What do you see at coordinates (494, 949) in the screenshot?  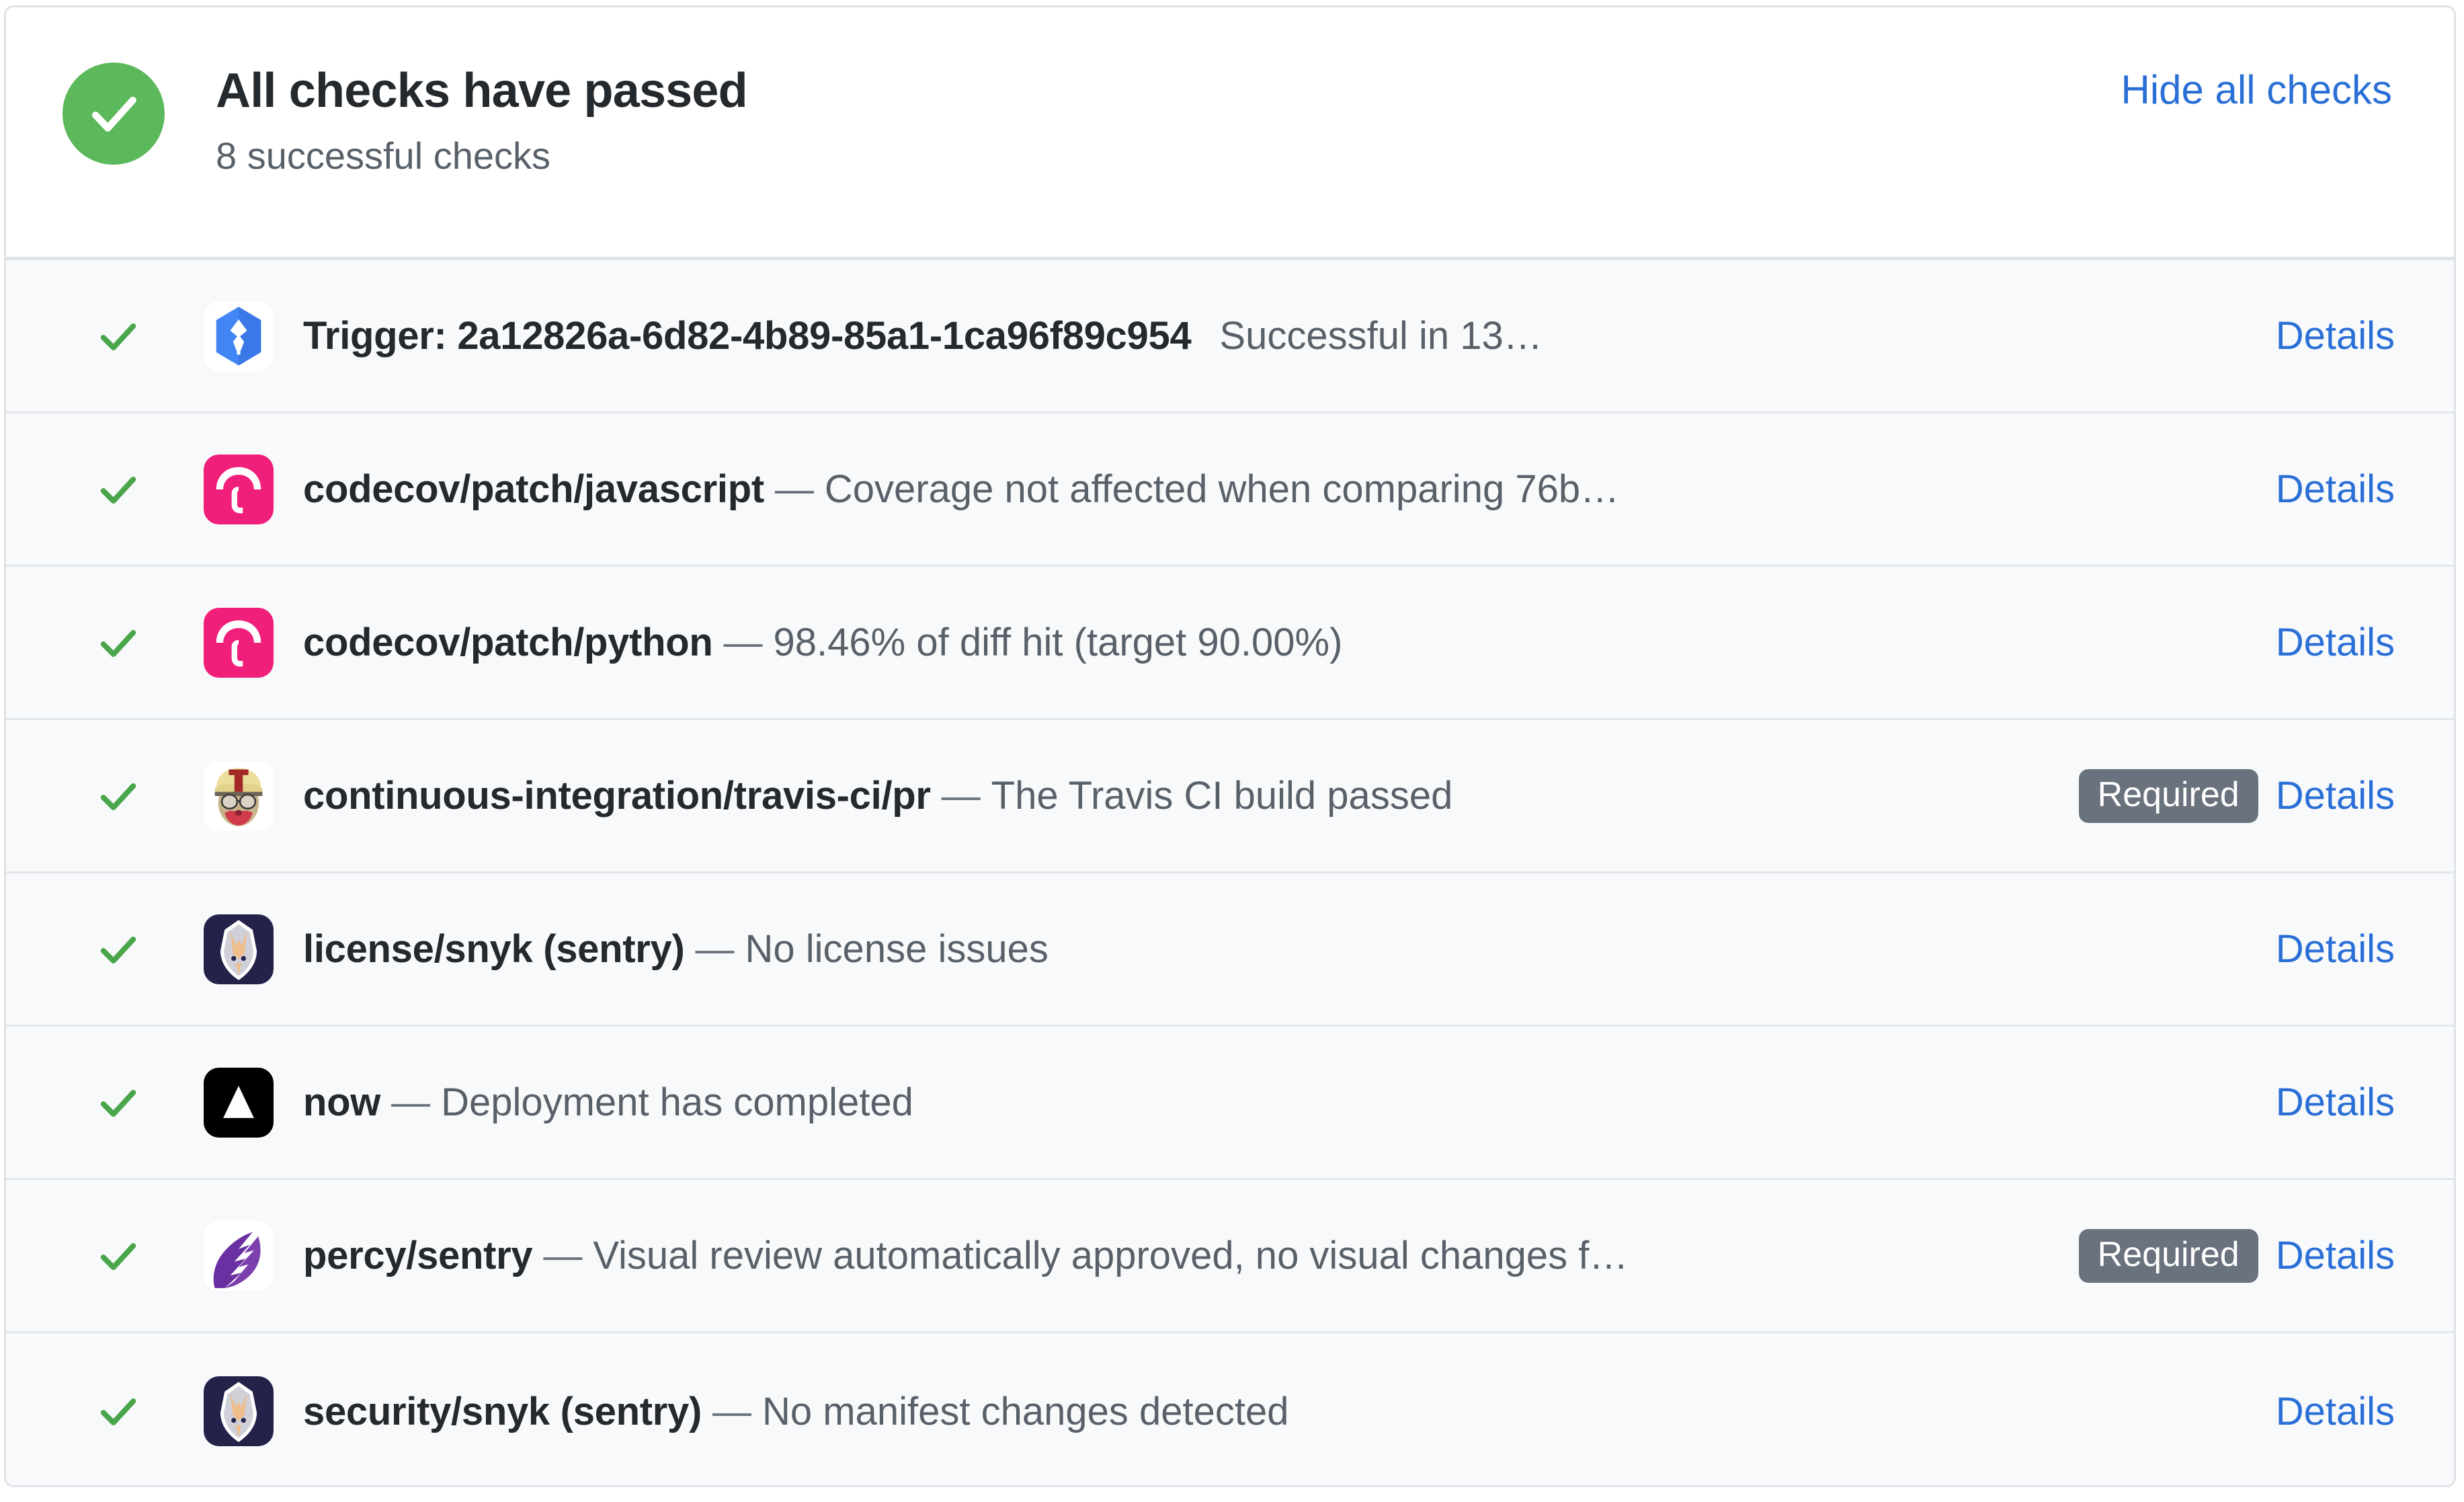 I see `check-context-name: license/snyk (sentry)` at bounding box center [494, 949].